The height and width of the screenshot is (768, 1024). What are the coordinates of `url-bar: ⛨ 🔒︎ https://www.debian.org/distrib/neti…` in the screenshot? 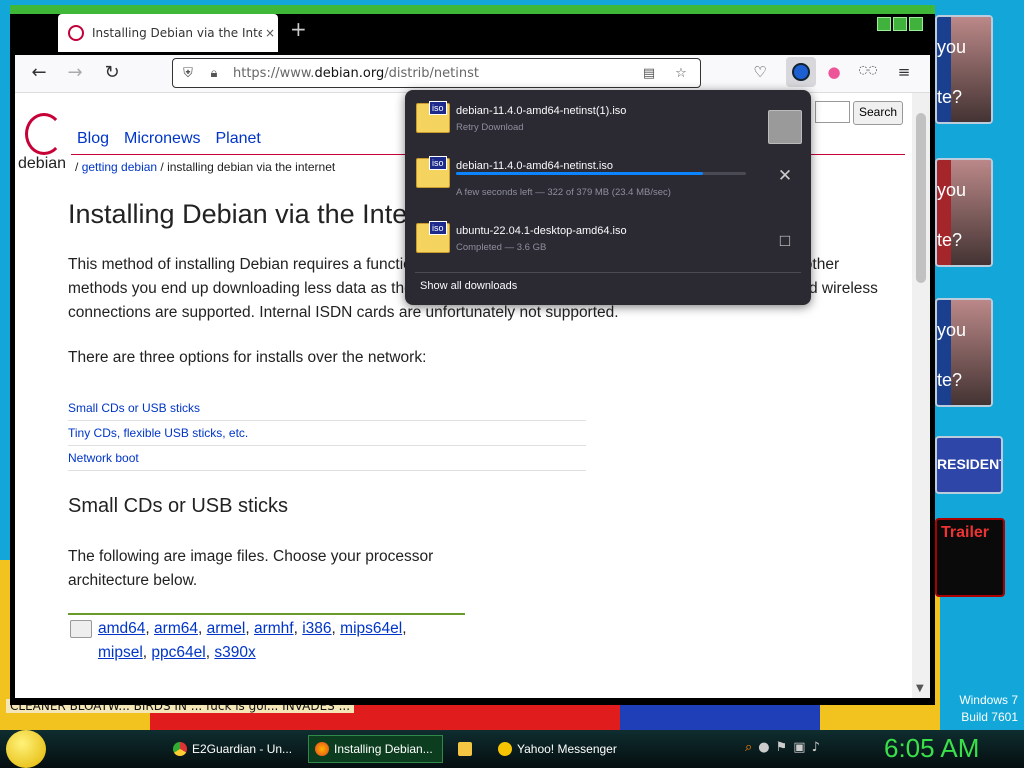 It's located at (436, 73).